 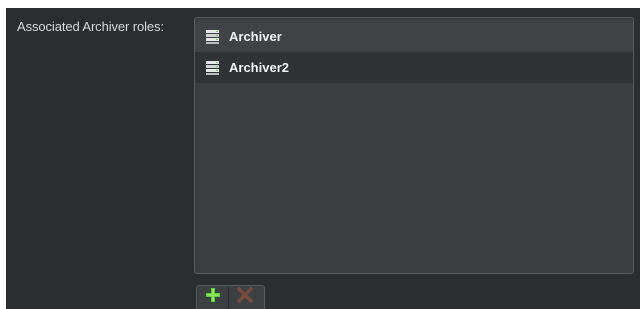 I want to click on add-button, so click(x=212, y=298).